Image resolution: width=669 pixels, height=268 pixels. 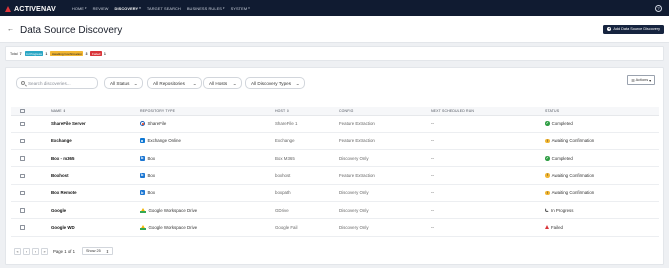 I want to click on repo-label: ShareFile, so click(x=157, y=124).